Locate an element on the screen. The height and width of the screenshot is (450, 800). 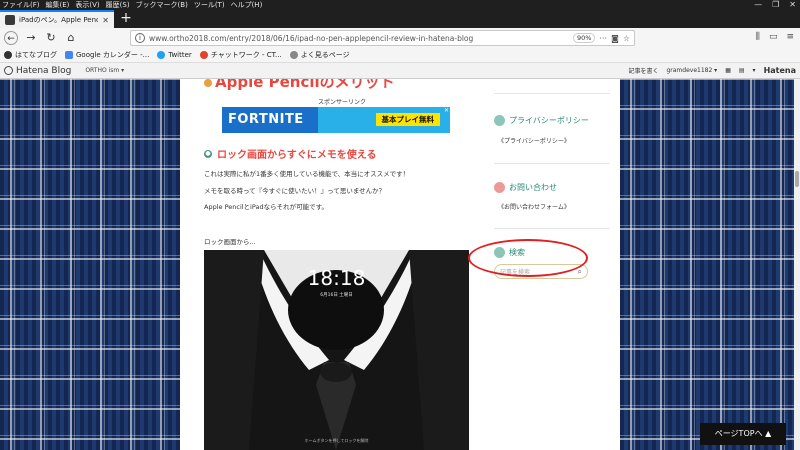
zoom-level: 90% is located at coordinates (584, 38).